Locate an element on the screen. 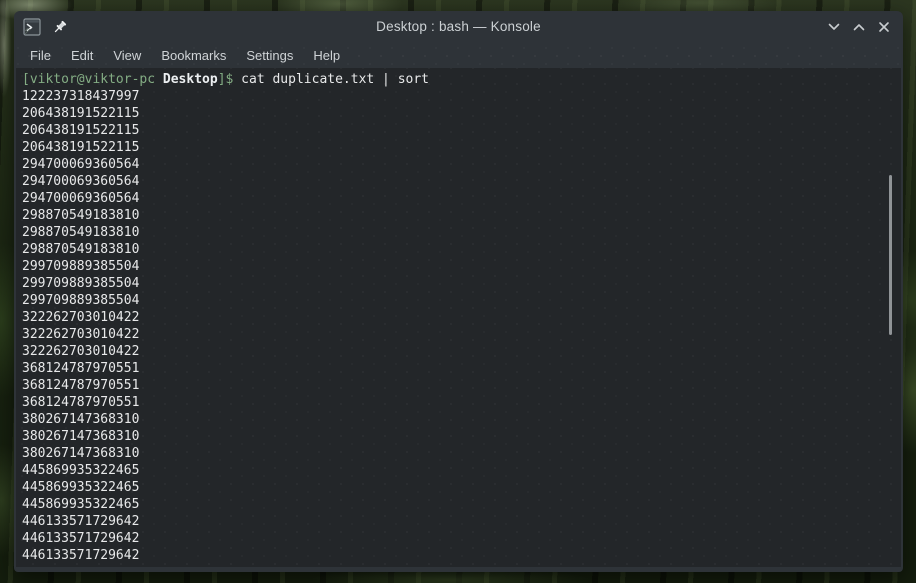  prompt-user-host: [viktor@viktor-pc is located at coordinates (89, 79).